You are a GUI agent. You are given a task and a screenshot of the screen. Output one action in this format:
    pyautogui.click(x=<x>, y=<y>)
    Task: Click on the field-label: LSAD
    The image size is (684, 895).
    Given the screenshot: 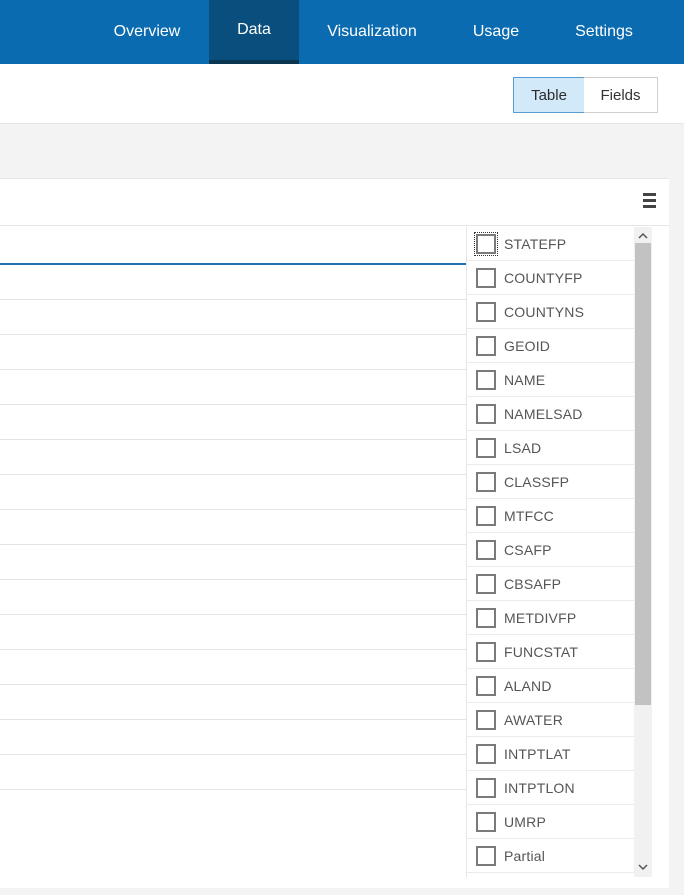 What is the action you would take?
    pyautogui.click(x=523, y=447)
    